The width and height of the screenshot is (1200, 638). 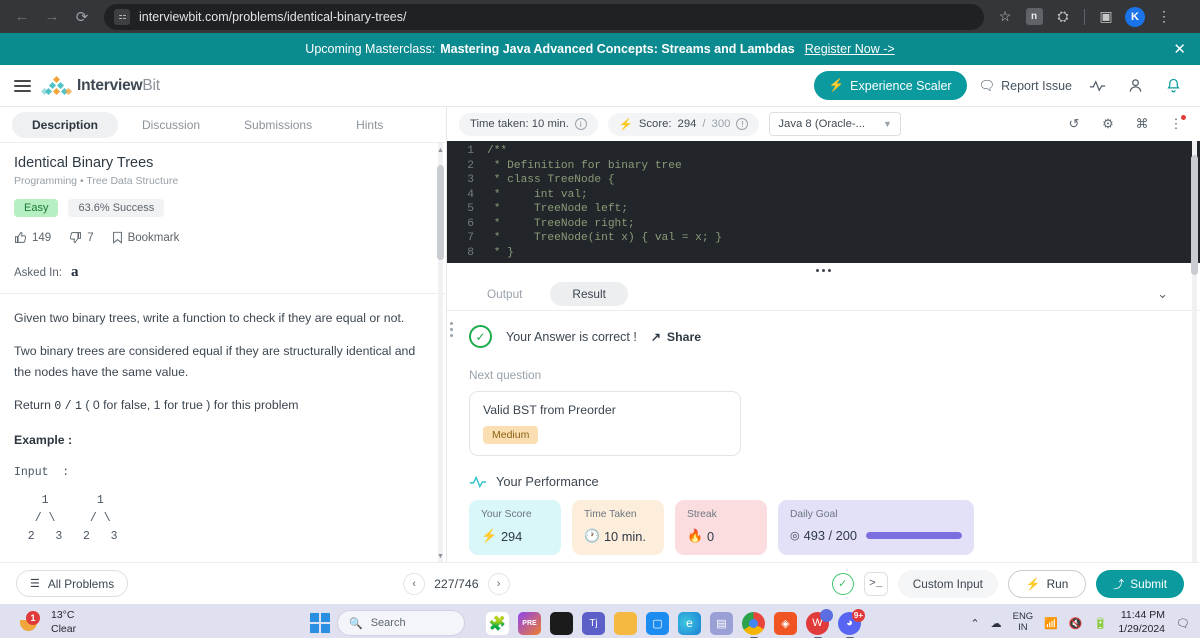 What do you see at coordinates (1106, 17) in the screenshot?
I see `side-panel-icon: ▣` at bounding box center [1106, 17].